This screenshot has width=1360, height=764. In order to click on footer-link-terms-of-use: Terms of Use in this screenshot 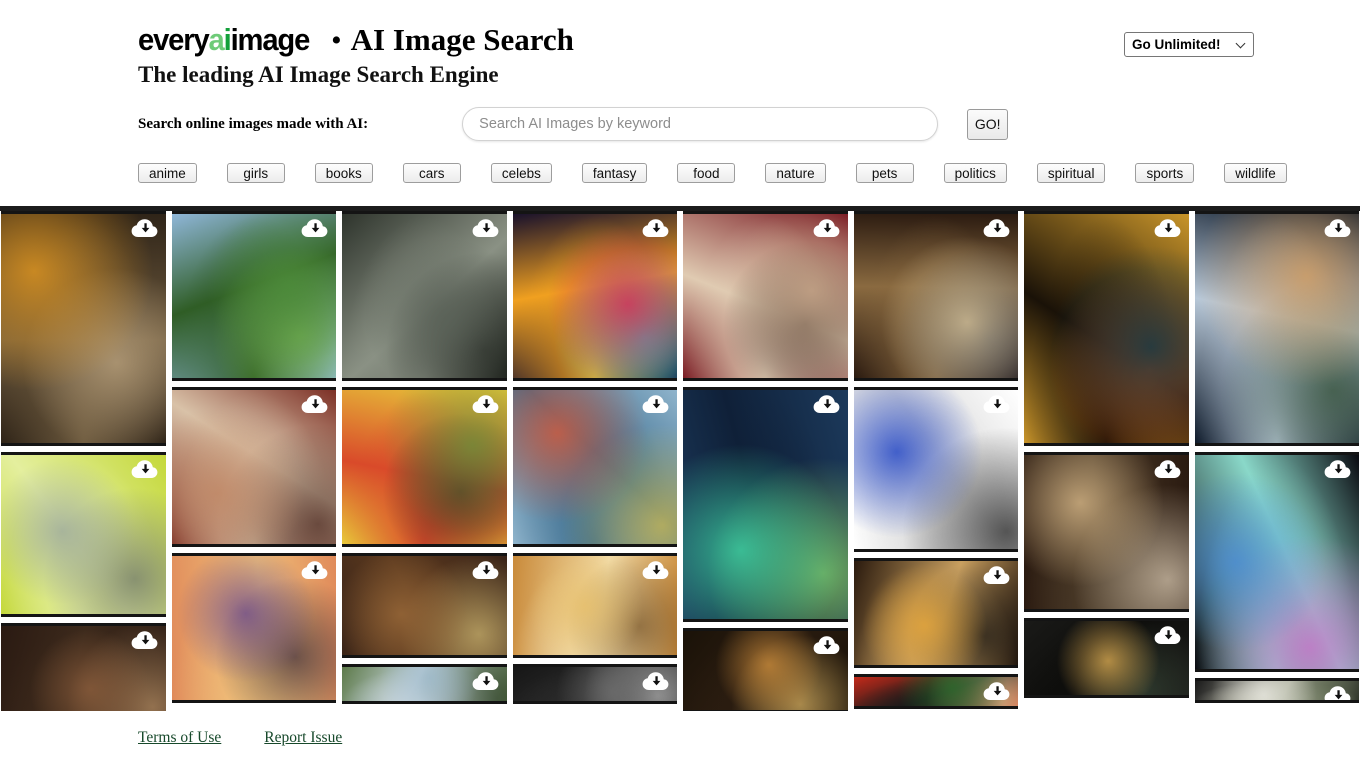, I will do `click(179, 738)`.